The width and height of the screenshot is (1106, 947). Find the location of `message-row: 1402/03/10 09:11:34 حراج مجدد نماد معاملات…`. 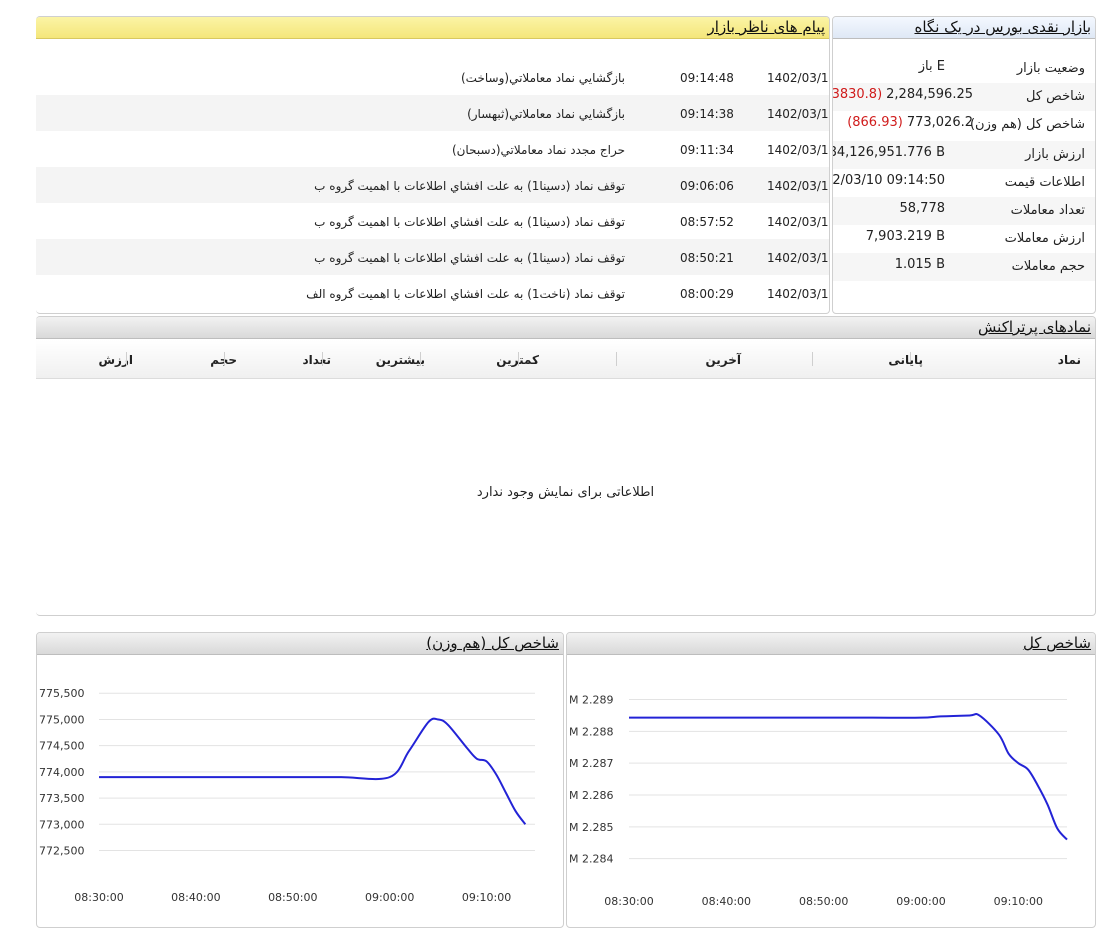

message-row: 1402/03/10 09:11:34 حراج مجدد نماد معاملات… is located at coordinates (432, 149).